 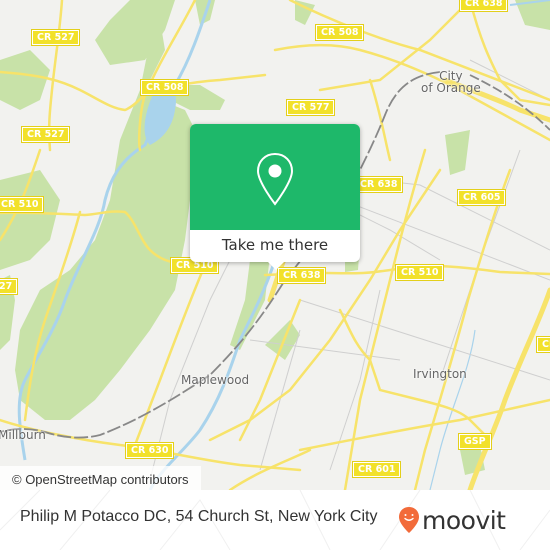 I want to click on map-attribution: © OpenStreetMap contributors, so click(x=100, y=478).